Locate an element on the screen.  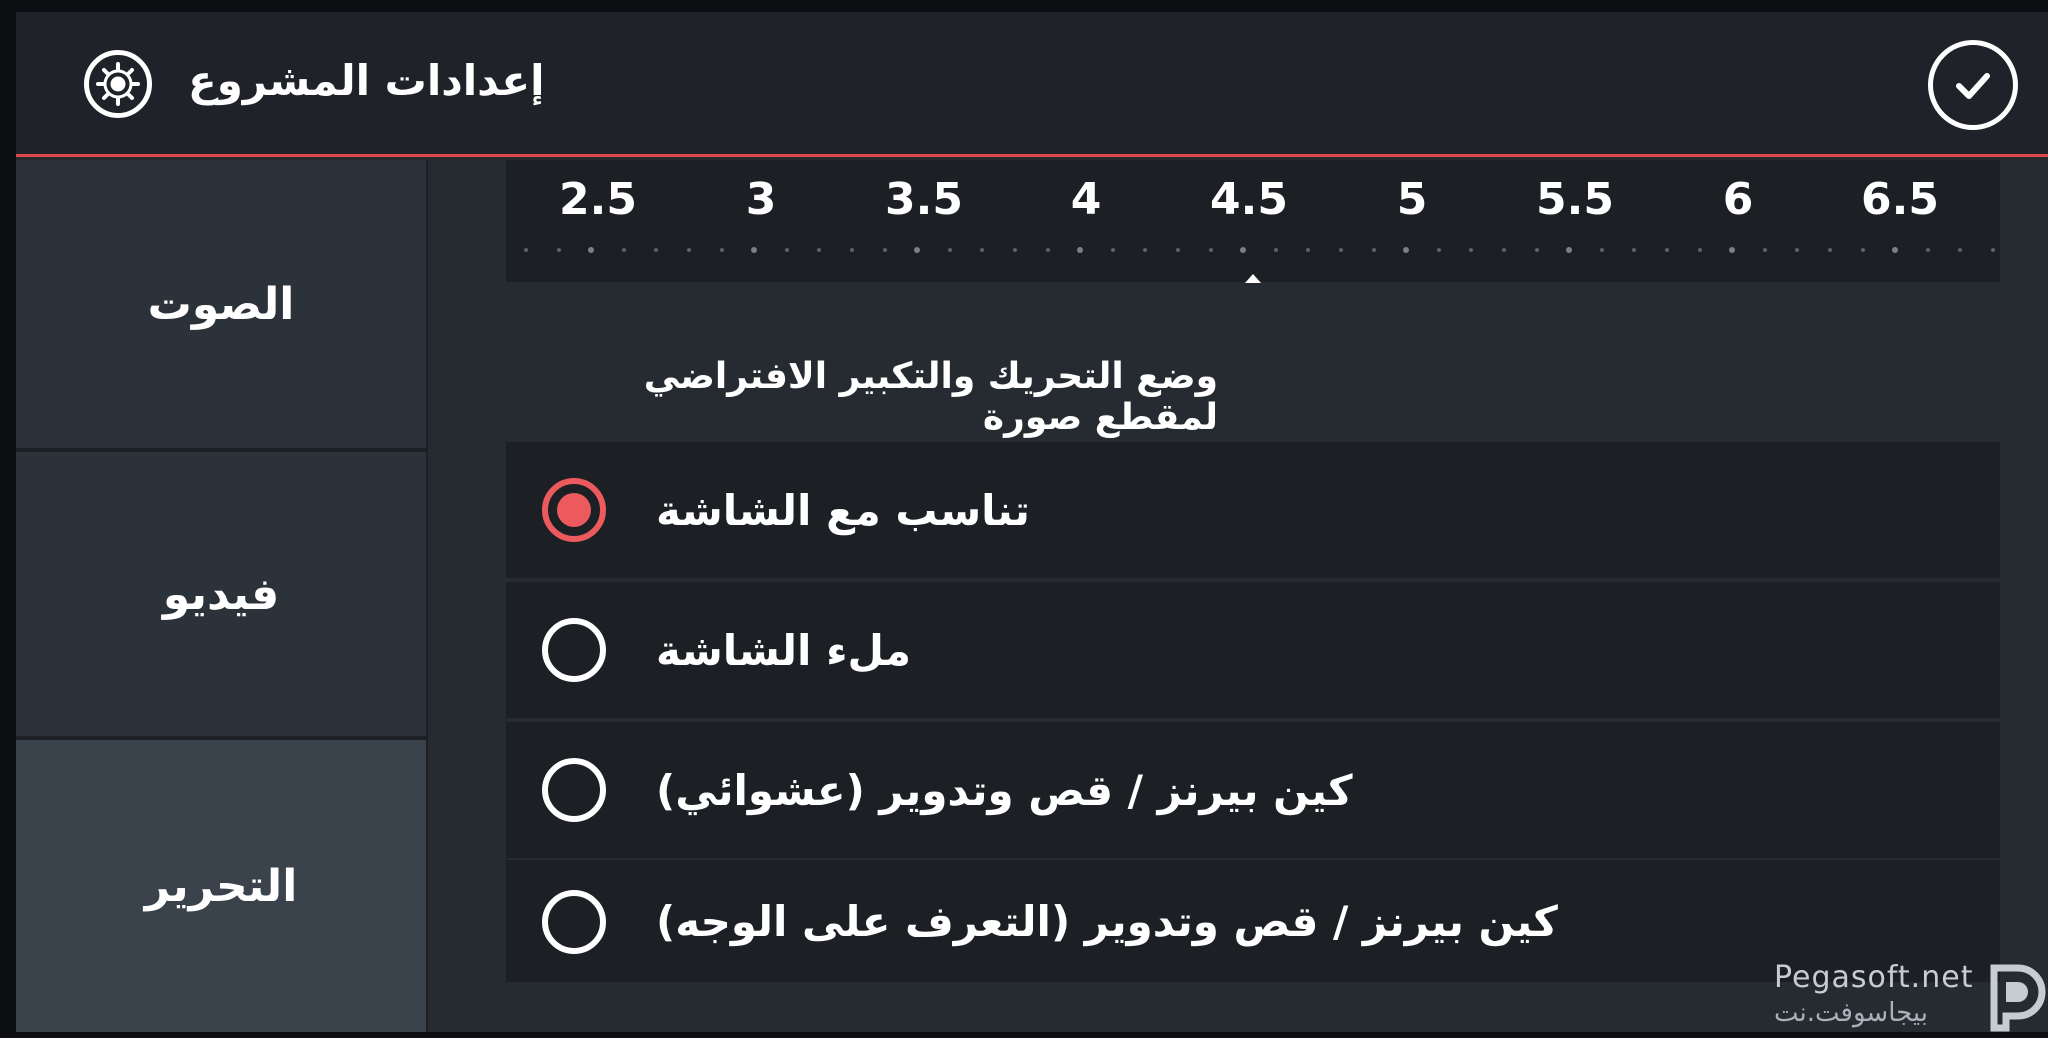
watermark-logo: Pegasoft.net بيجاسوفت.نت is located at coordinates (1911, 999).